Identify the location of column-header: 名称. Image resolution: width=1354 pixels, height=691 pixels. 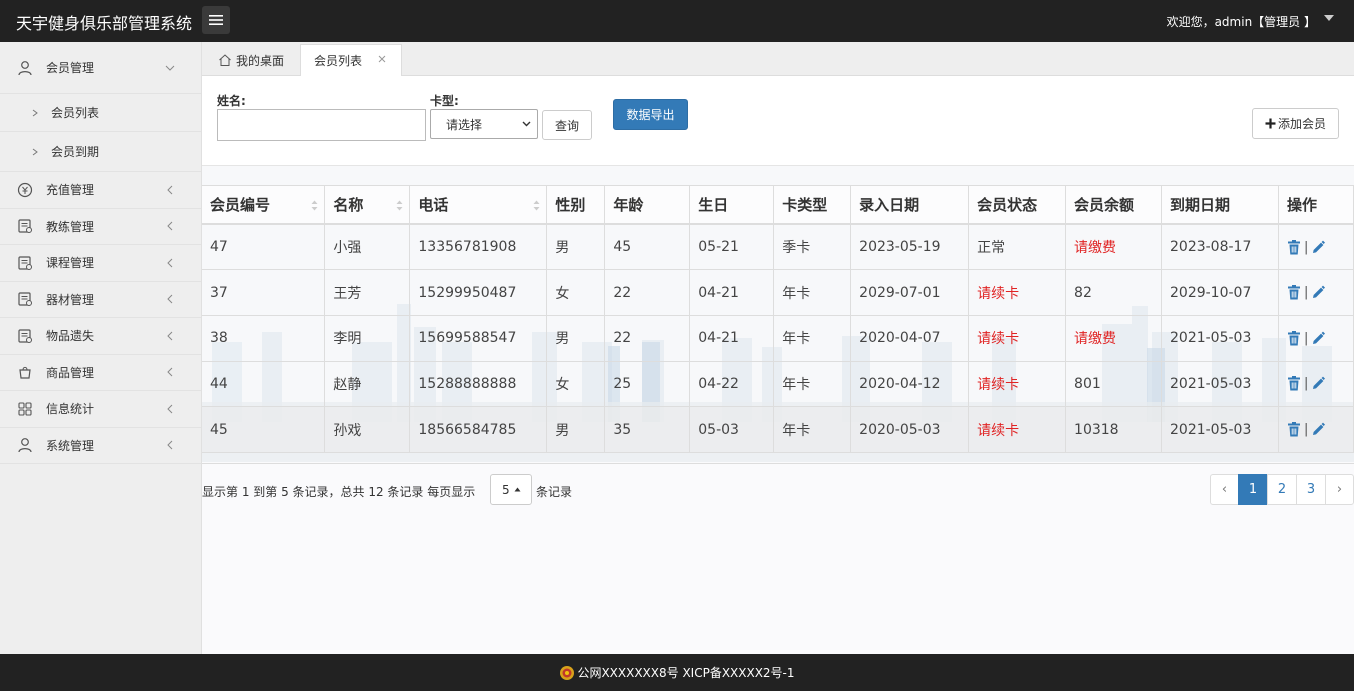
(367, 205).